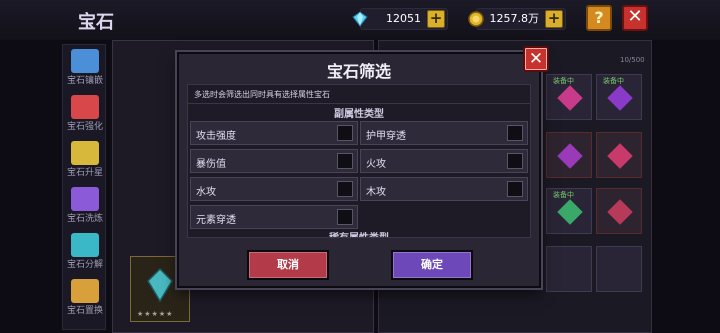  I want to click on diamond-icon, so click(360, 19).